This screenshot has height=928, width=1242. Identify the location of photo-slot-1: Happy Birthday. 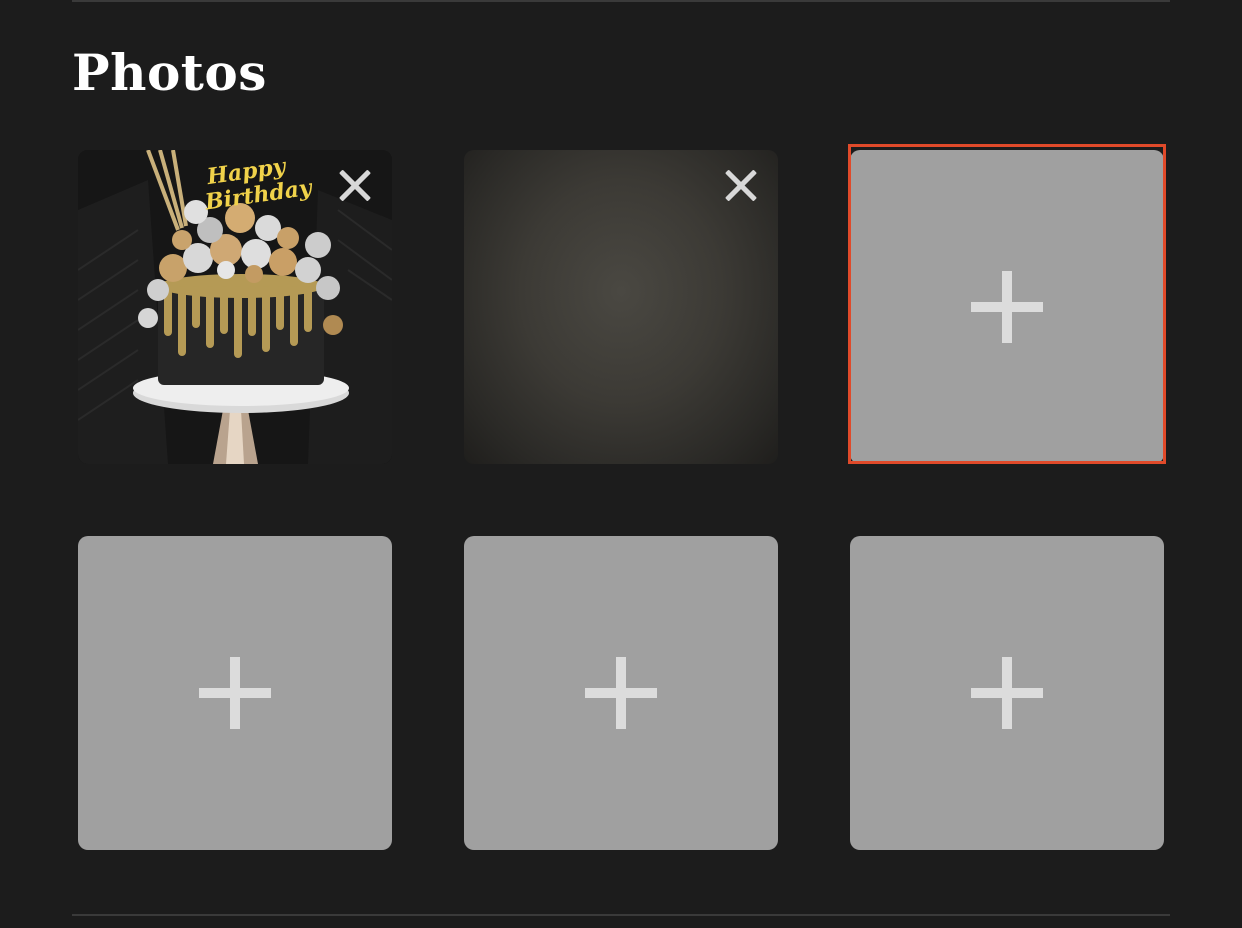
(235, 307).